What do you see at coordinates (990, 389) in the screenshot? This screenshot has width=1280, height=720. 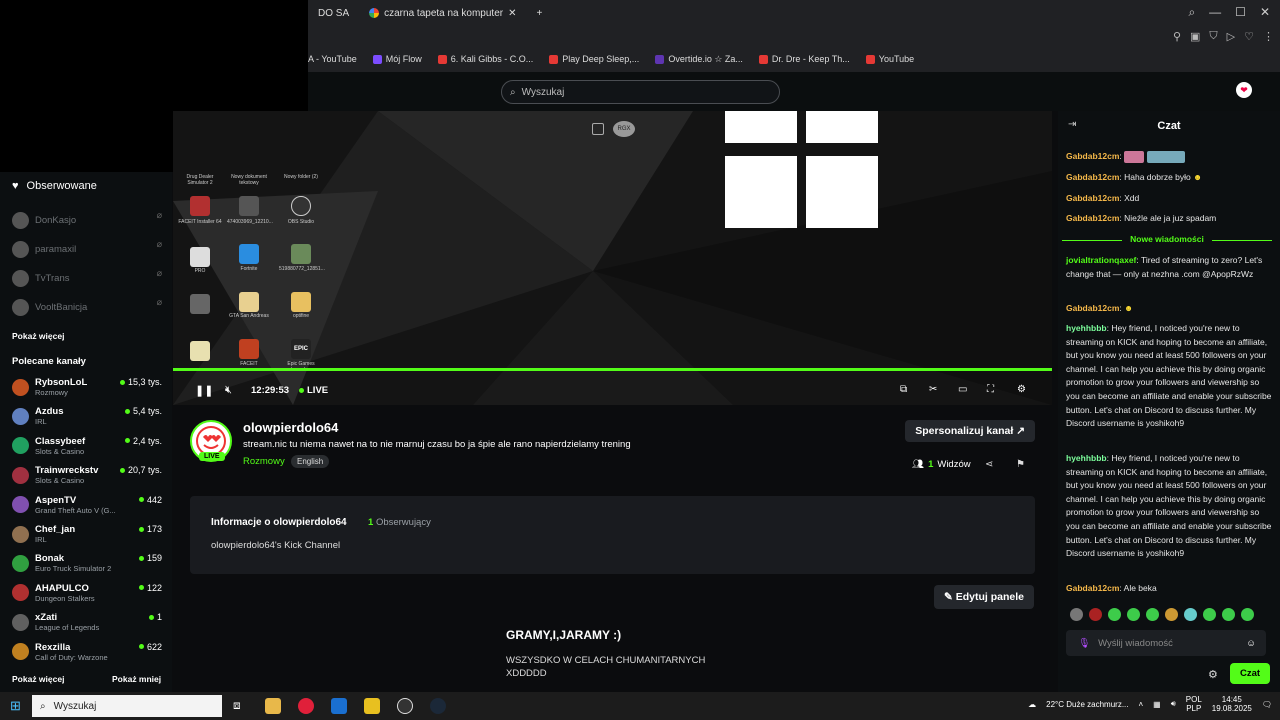 I see `fullscreen-icon: ⛶` at bounding box center [990, 389].